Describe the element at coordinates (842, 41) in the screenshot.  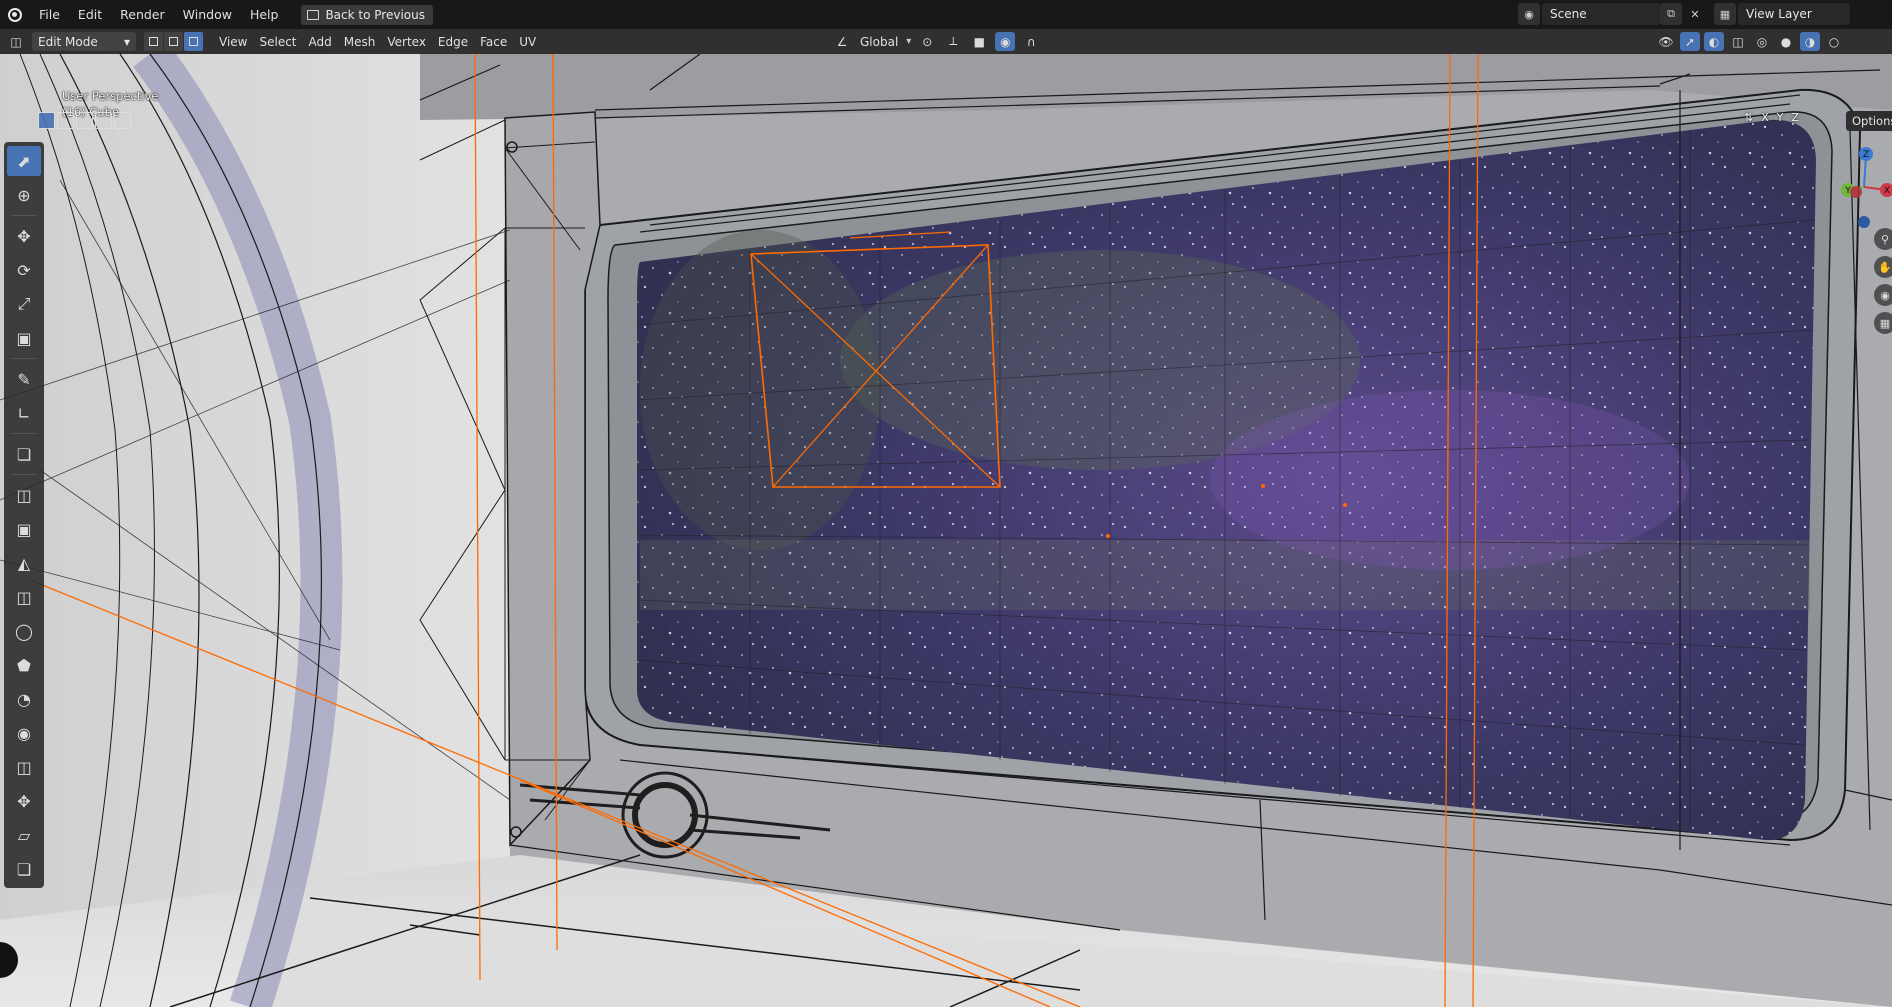
I see `transform-orientation-icon: ∠` at that location.